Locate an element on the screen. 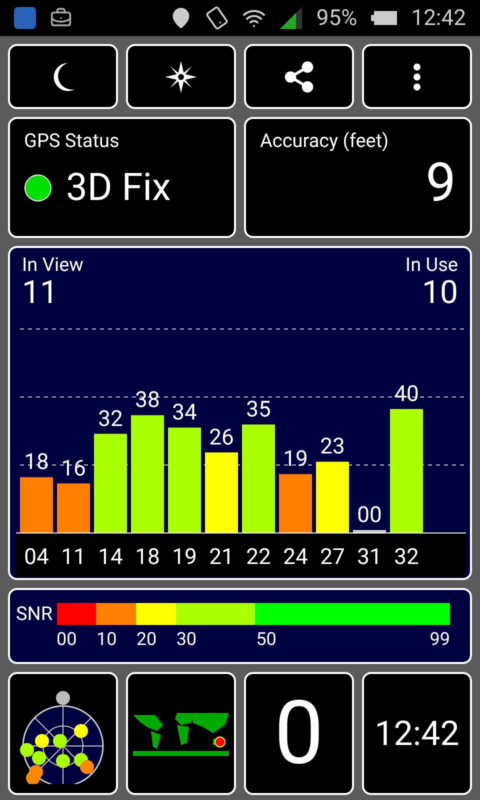 This screenshot has width=480, height=800. card-title: GPS Status is located at coordinates (72, 140).